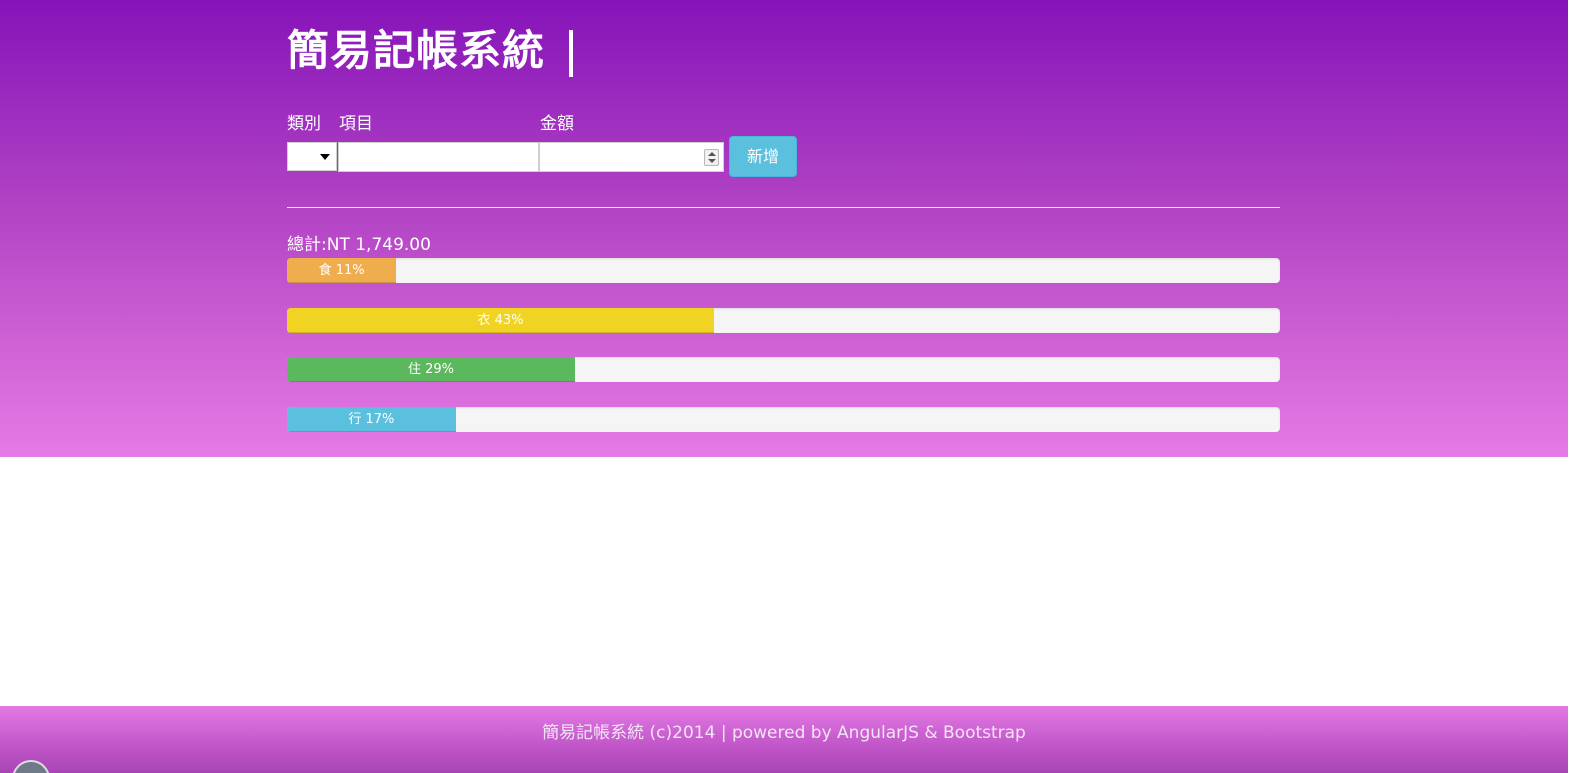 The width and height of the screenshot is (1579, 773). Describe the element at coordinates (631, 157) in the screenshot. I see `amount-input` at that location.